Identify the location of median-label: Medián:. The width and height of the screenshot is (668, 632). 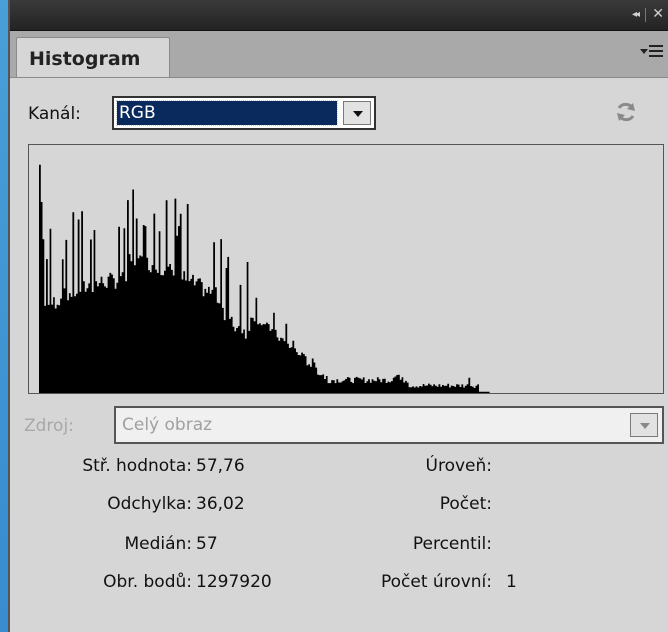
(158, 544).